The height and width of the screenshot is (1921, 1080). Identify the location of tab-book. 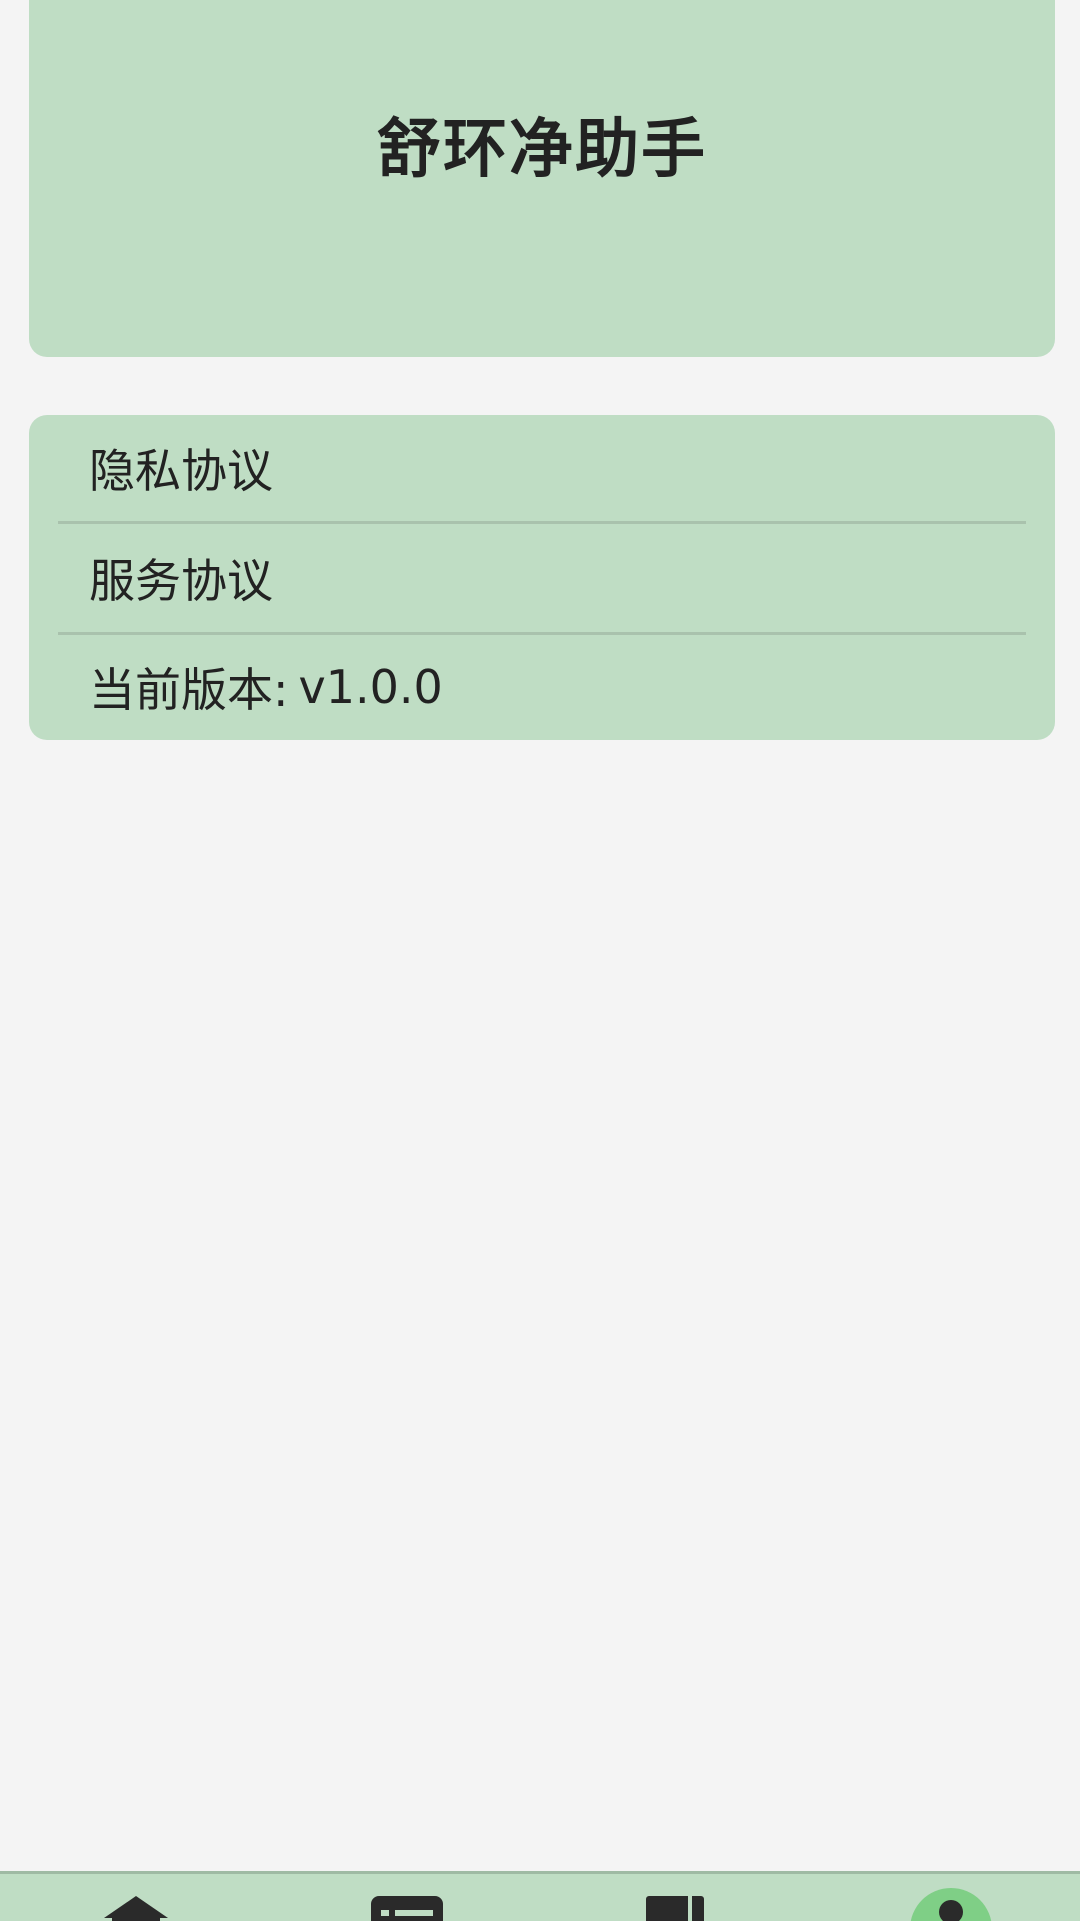
(676, 1897).